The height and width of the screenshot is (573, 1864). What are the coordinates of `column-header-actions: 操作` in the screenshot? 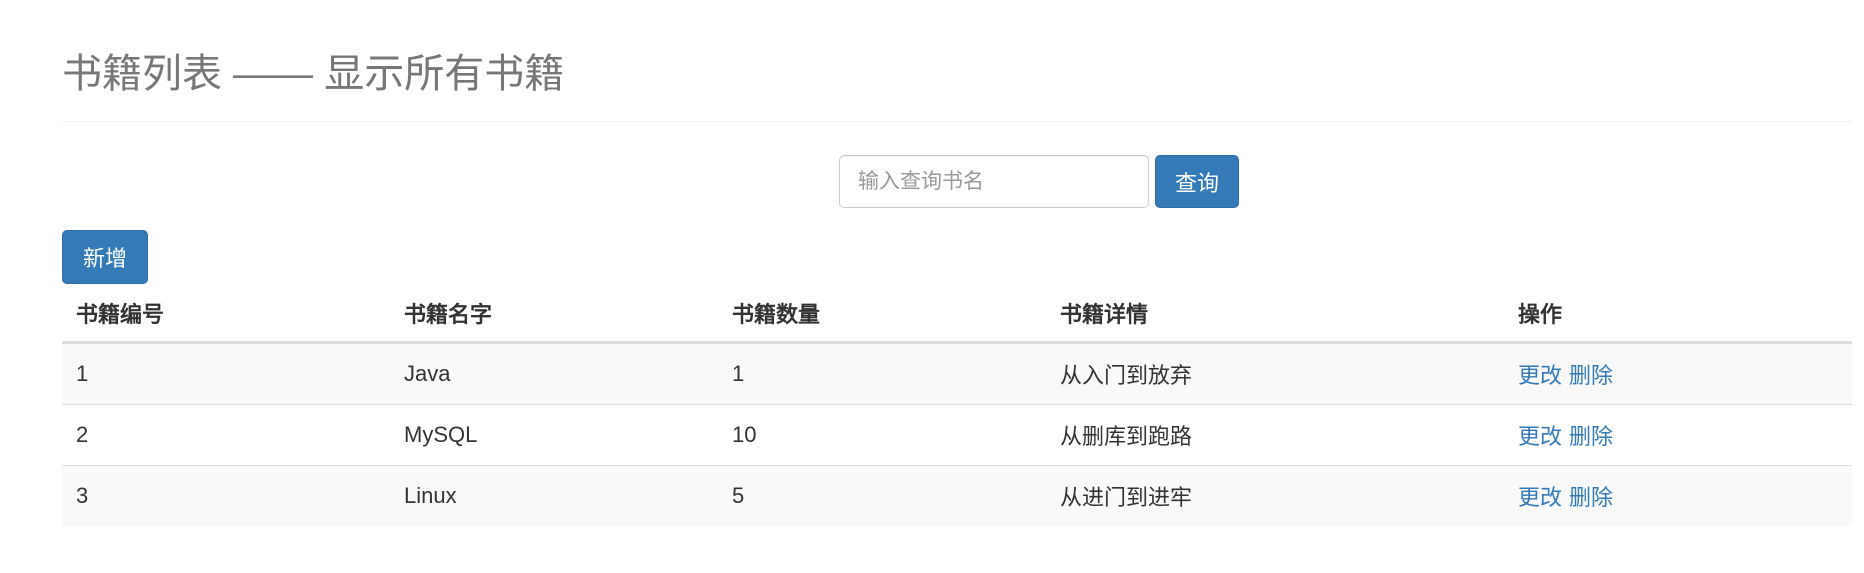 It's located at (1678, 315).